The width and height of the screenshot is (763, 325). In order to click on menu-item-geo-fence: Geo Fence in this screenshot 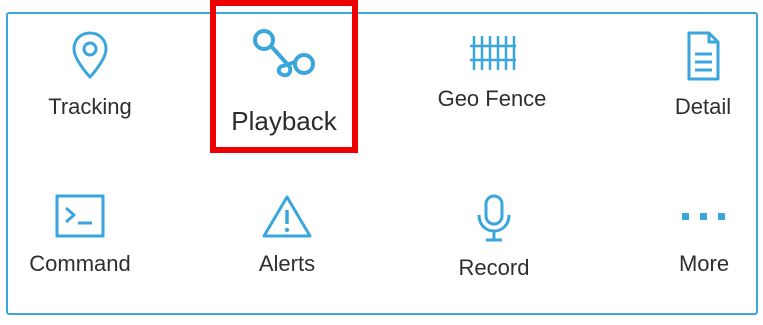, I will do `click(492, 71)`.